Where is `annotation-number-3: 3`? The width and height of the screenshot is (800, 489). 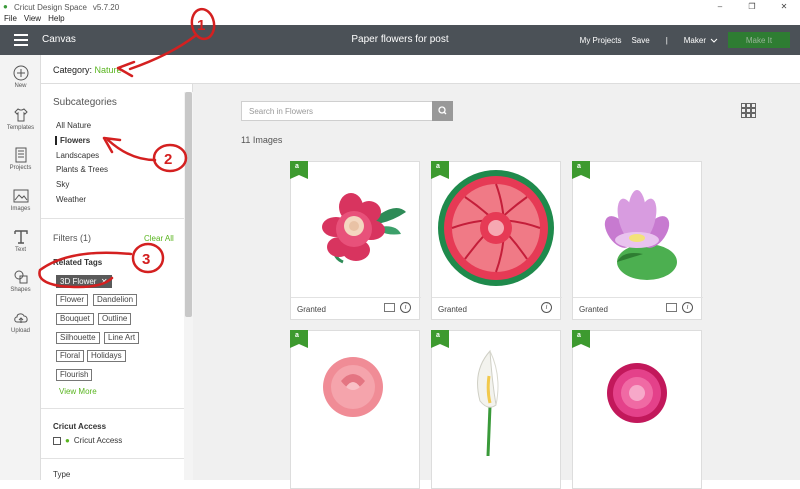 annotation-number-3: 3 is located at coordinates (146, 259).